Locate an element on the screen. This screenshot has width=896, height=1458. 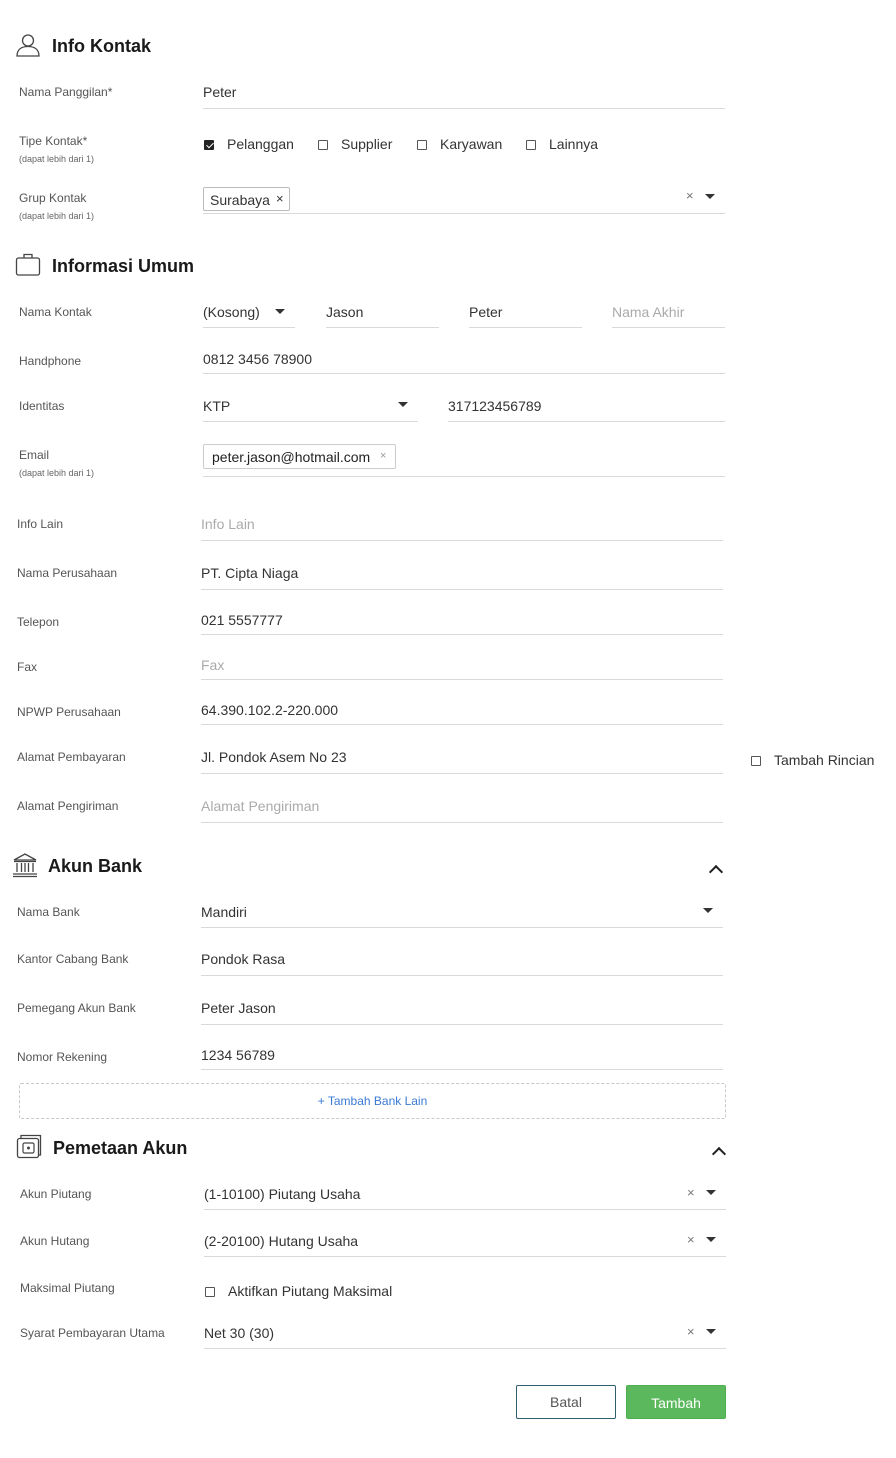
checkbox-lainnya is located at coordinates (531, 145).